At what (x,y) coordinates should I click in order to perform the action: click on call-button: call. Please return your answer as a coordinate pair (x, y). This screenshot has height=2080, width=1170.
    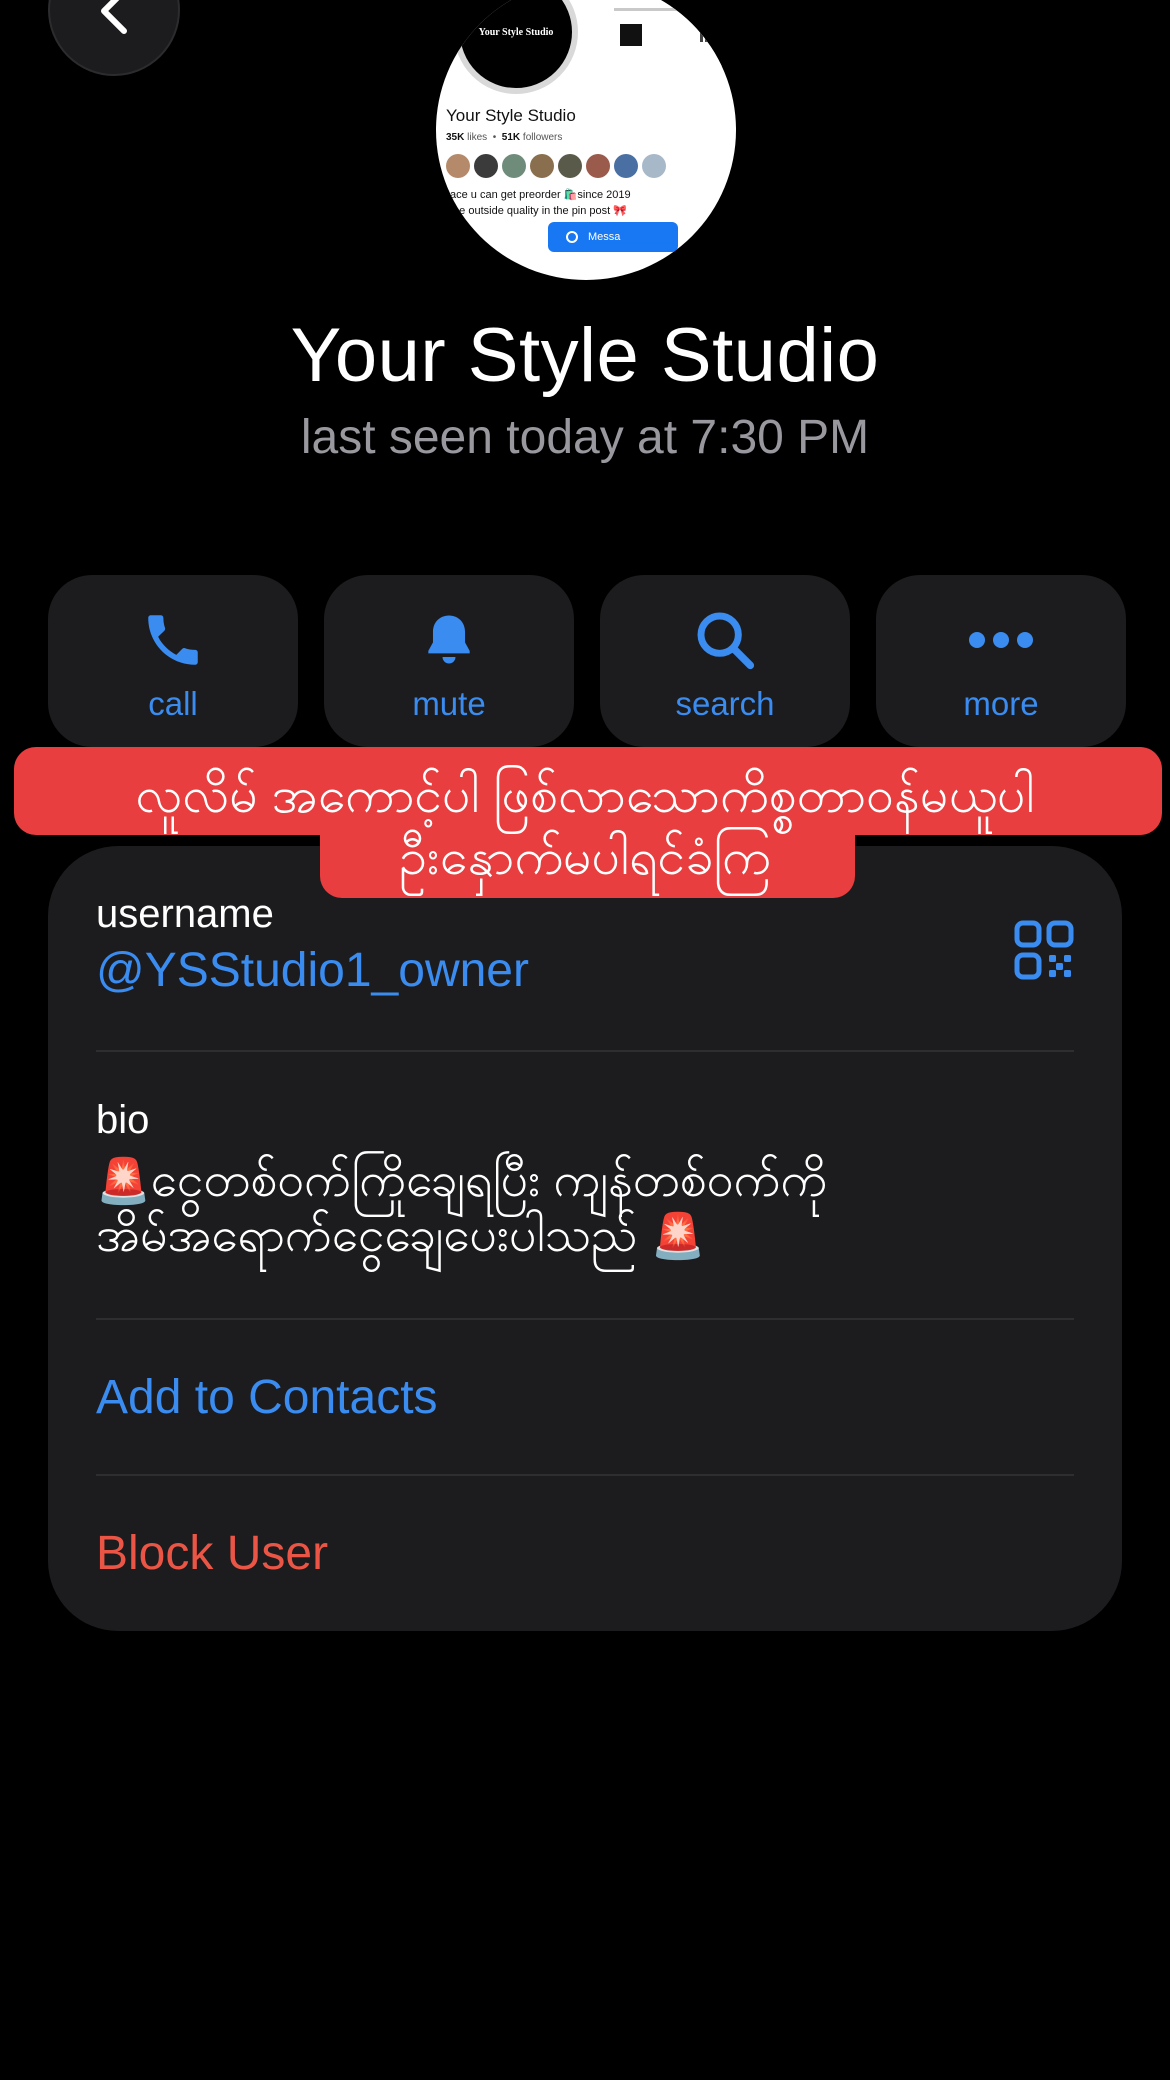
    Looking at the image, I should click on (173, 661).